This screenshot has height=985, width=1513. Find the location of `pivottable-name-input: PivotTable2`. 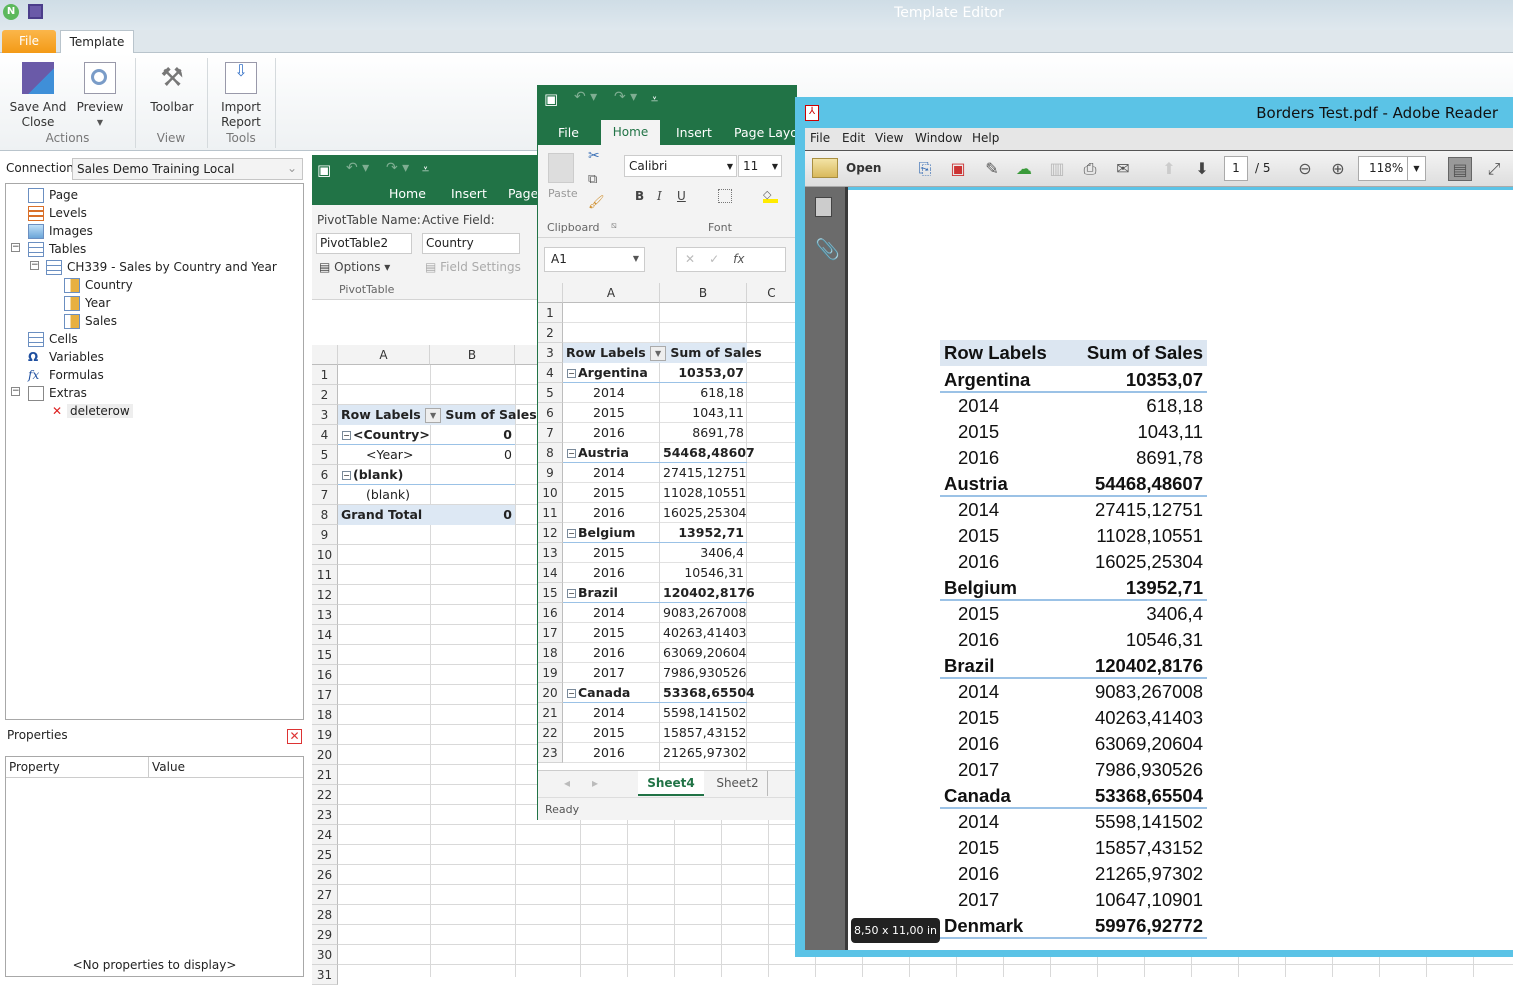

pivottable-name-input: PivotTable2 is located at coordinates (364, 243).